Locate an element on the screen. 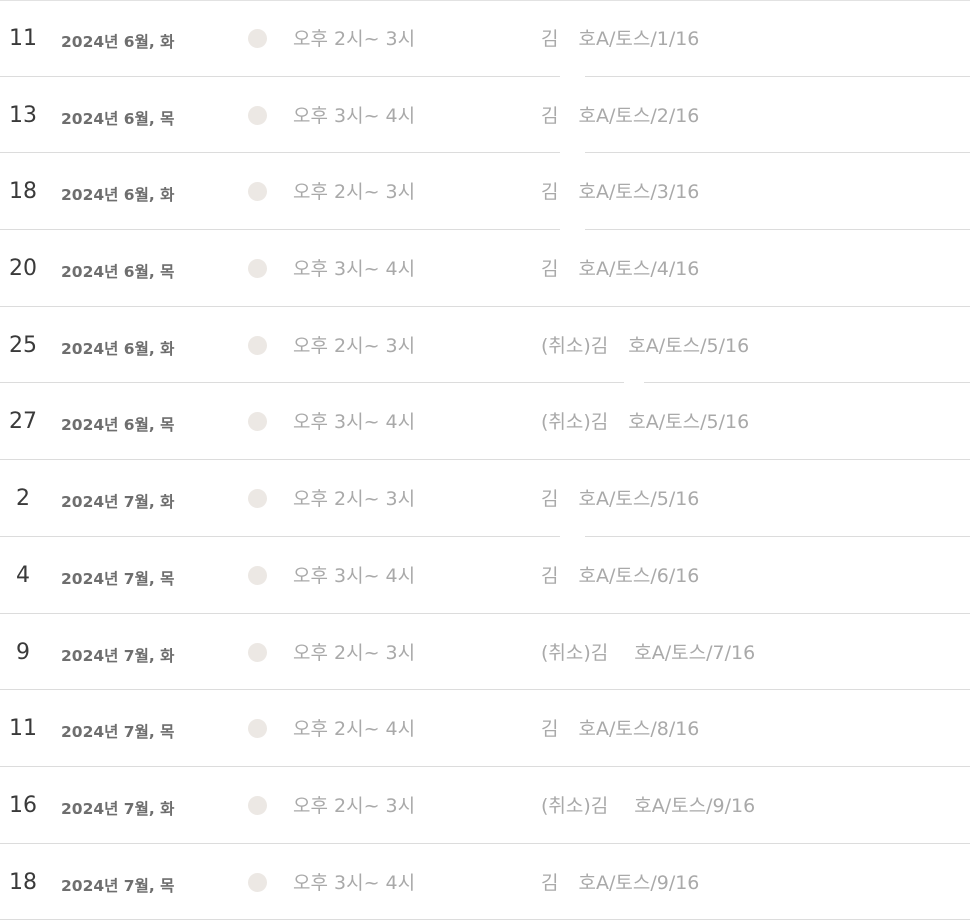 The width and height of the screenshot is (970, 921). event-day-number: 25 is located at coordinates (23, 345).